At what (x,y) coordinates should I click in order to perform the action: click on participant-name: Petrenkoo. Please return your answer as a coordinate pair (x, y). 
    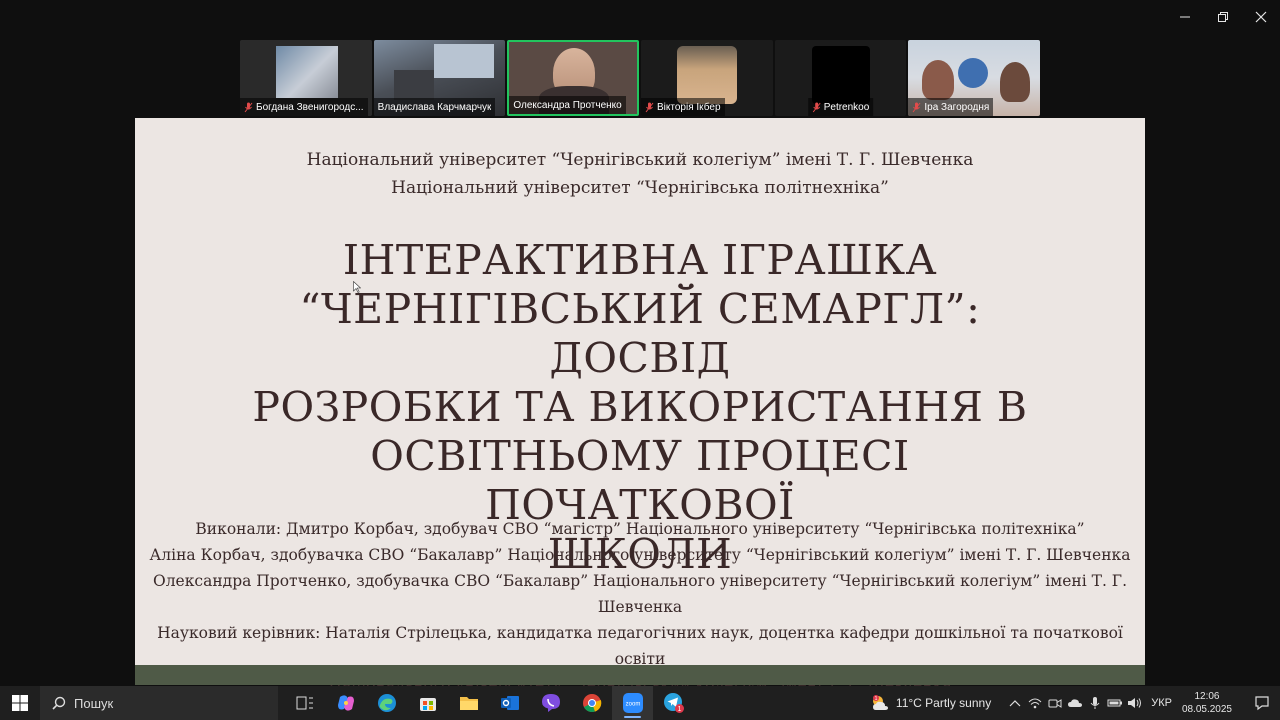
    Looking at the image, I should click on (846, 107).